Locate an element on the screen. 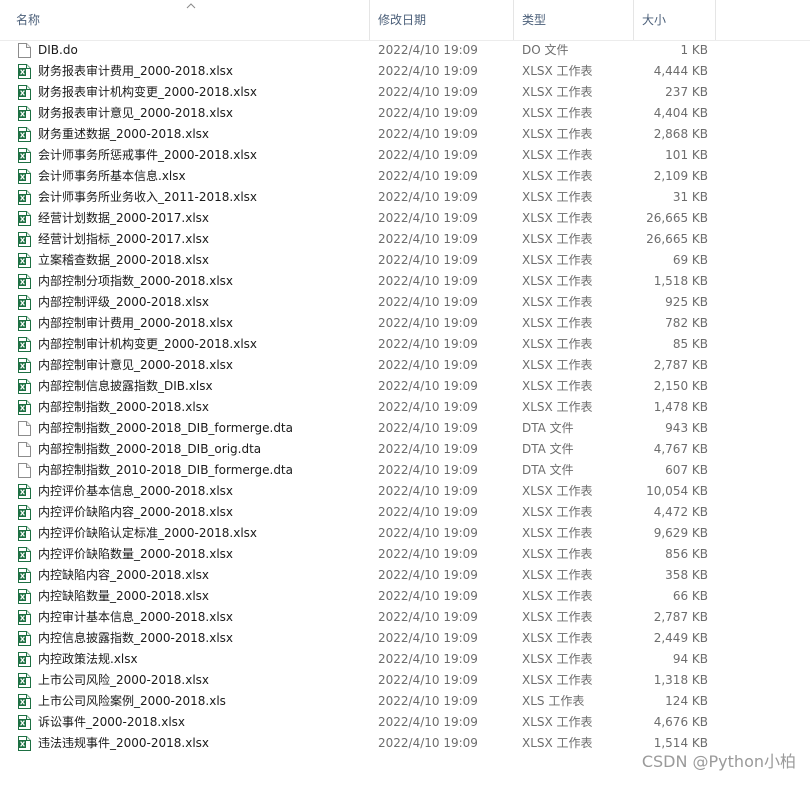  file-size: 2,868 KB is located at coordinates (680, 134).